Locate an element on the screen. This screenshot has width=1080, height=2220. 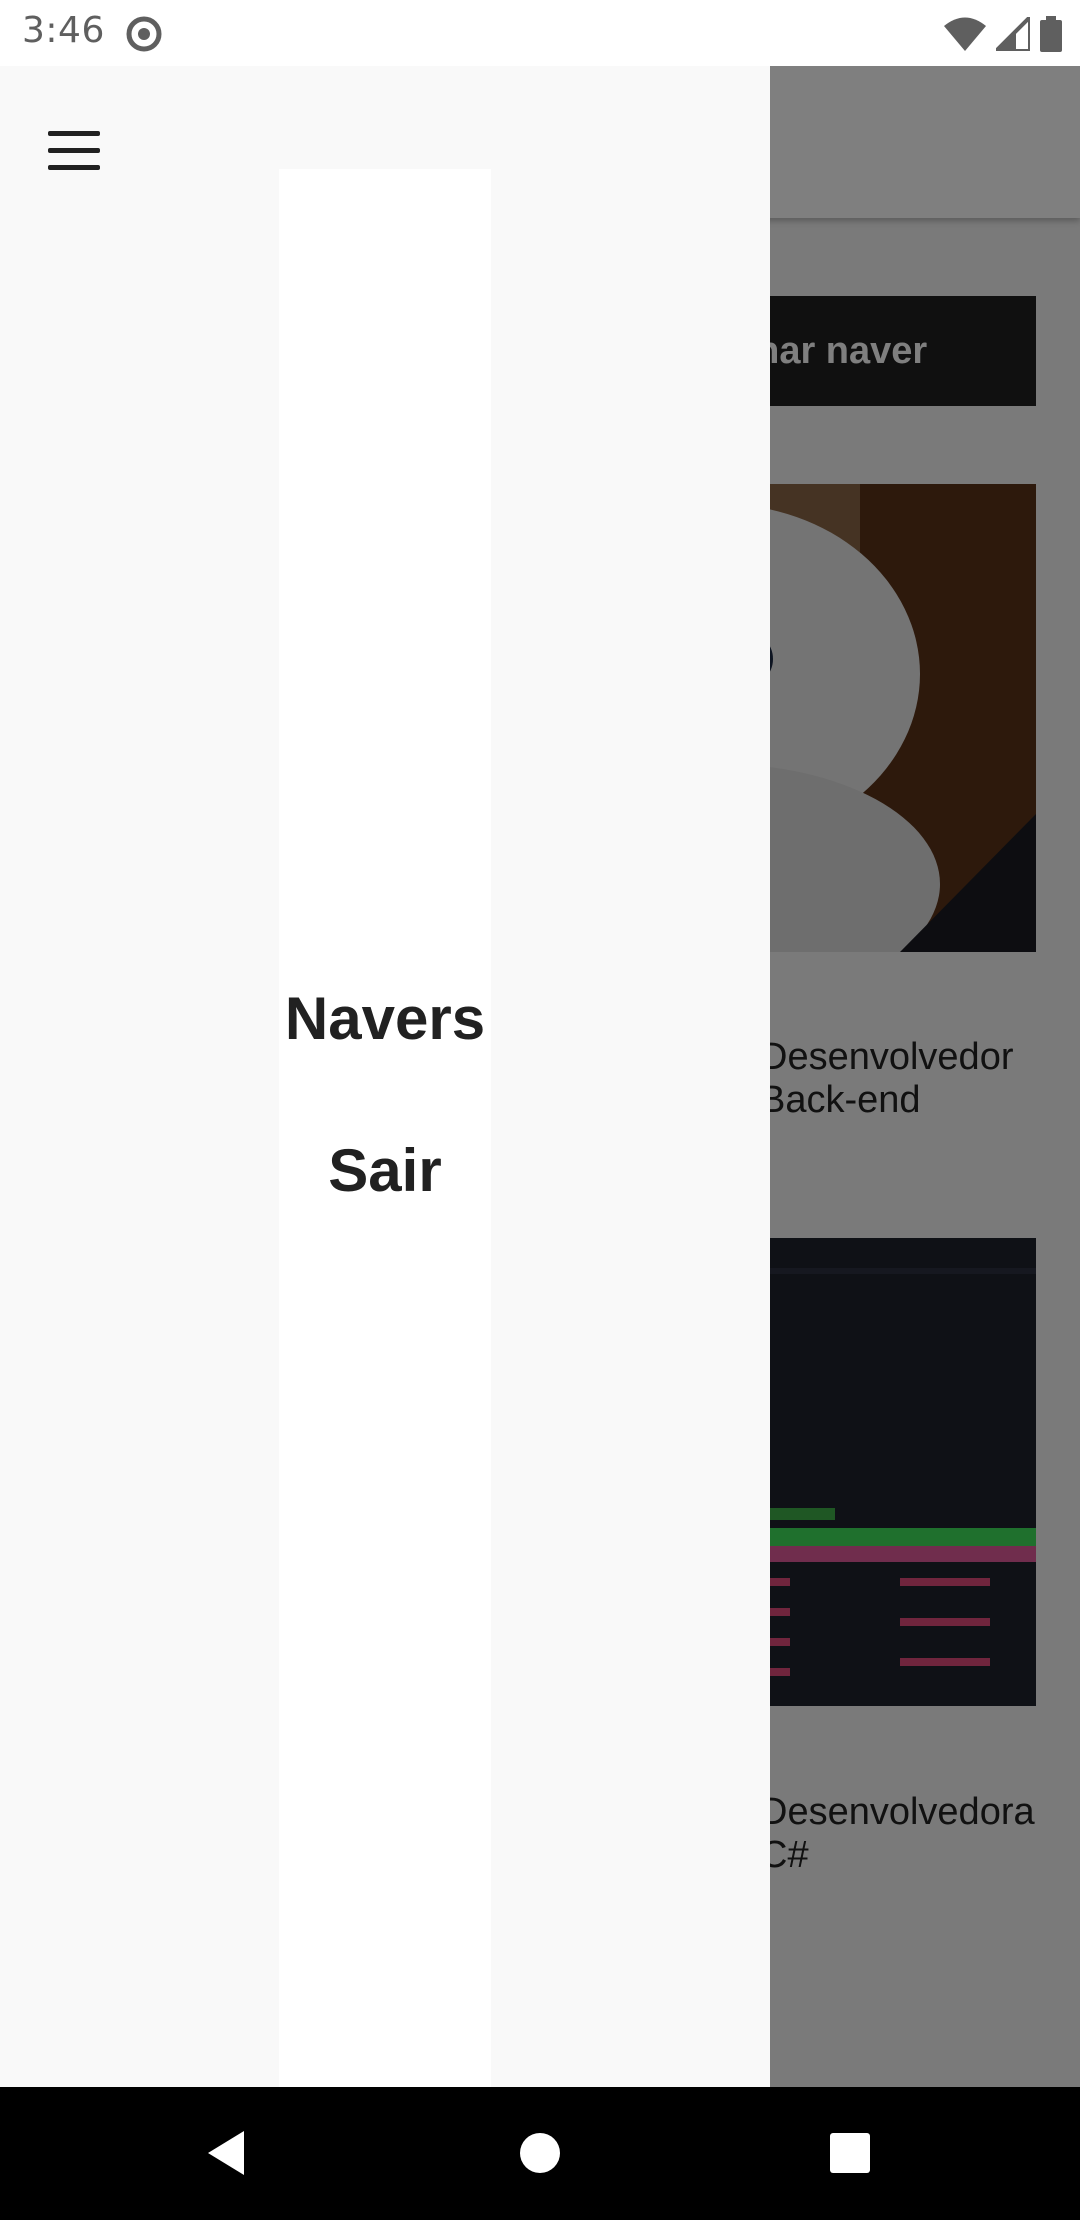
status-bar: 3:46 is located at coordinates (540, 33).